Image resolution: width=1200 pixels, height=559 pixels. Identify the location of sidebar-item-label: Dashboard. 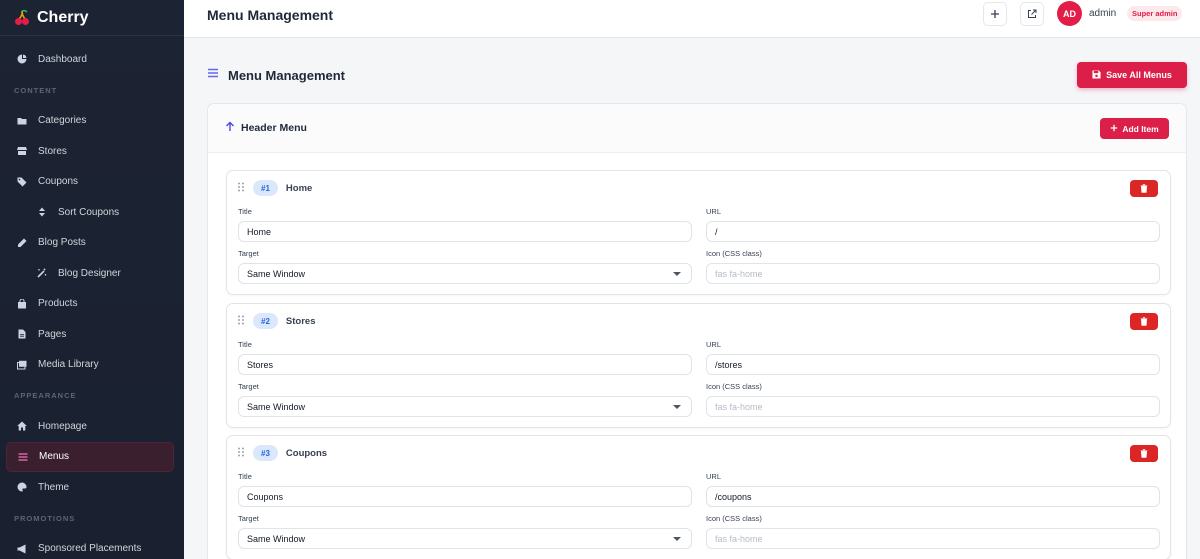
(62, 59).